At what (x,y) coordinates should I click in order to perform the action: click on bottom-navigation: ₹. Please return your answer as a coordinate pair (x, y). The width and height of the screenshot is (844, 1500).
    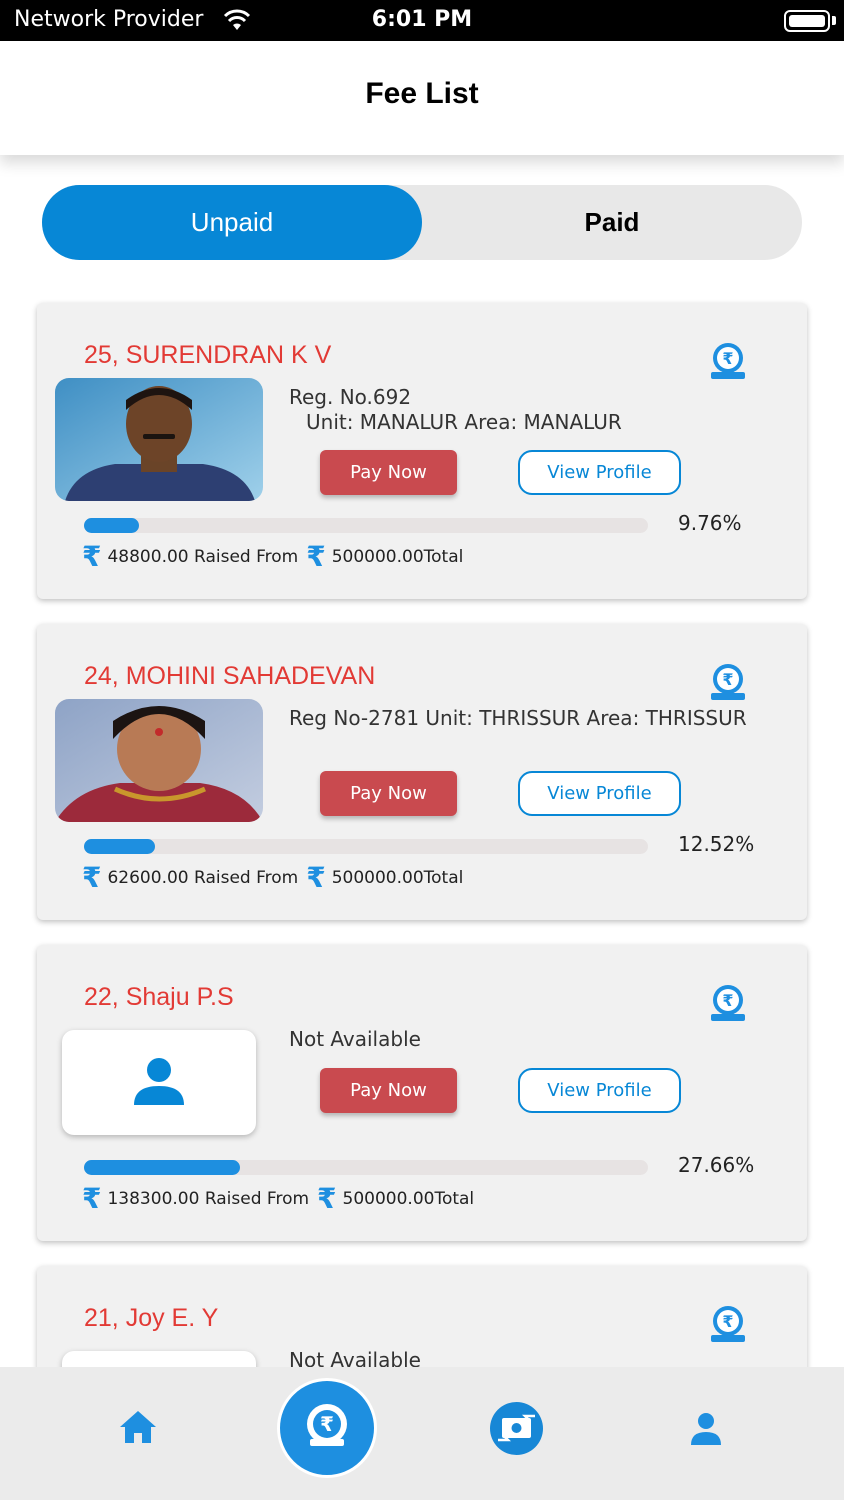
    Looking at the image, I should click on (422, 1433).